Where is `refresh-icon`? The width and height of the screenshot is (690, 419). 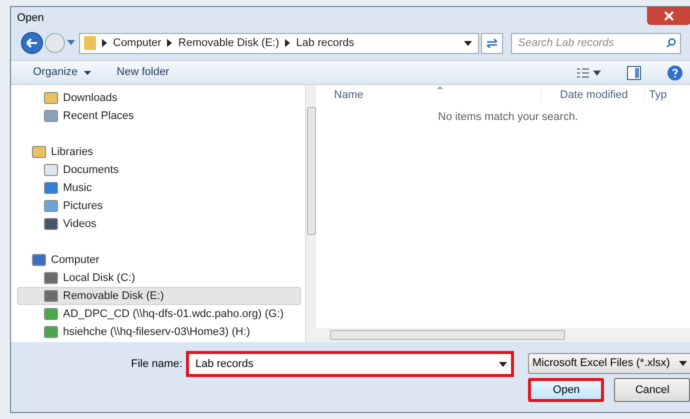 refresh-icon is located at coordinates (492, 43).